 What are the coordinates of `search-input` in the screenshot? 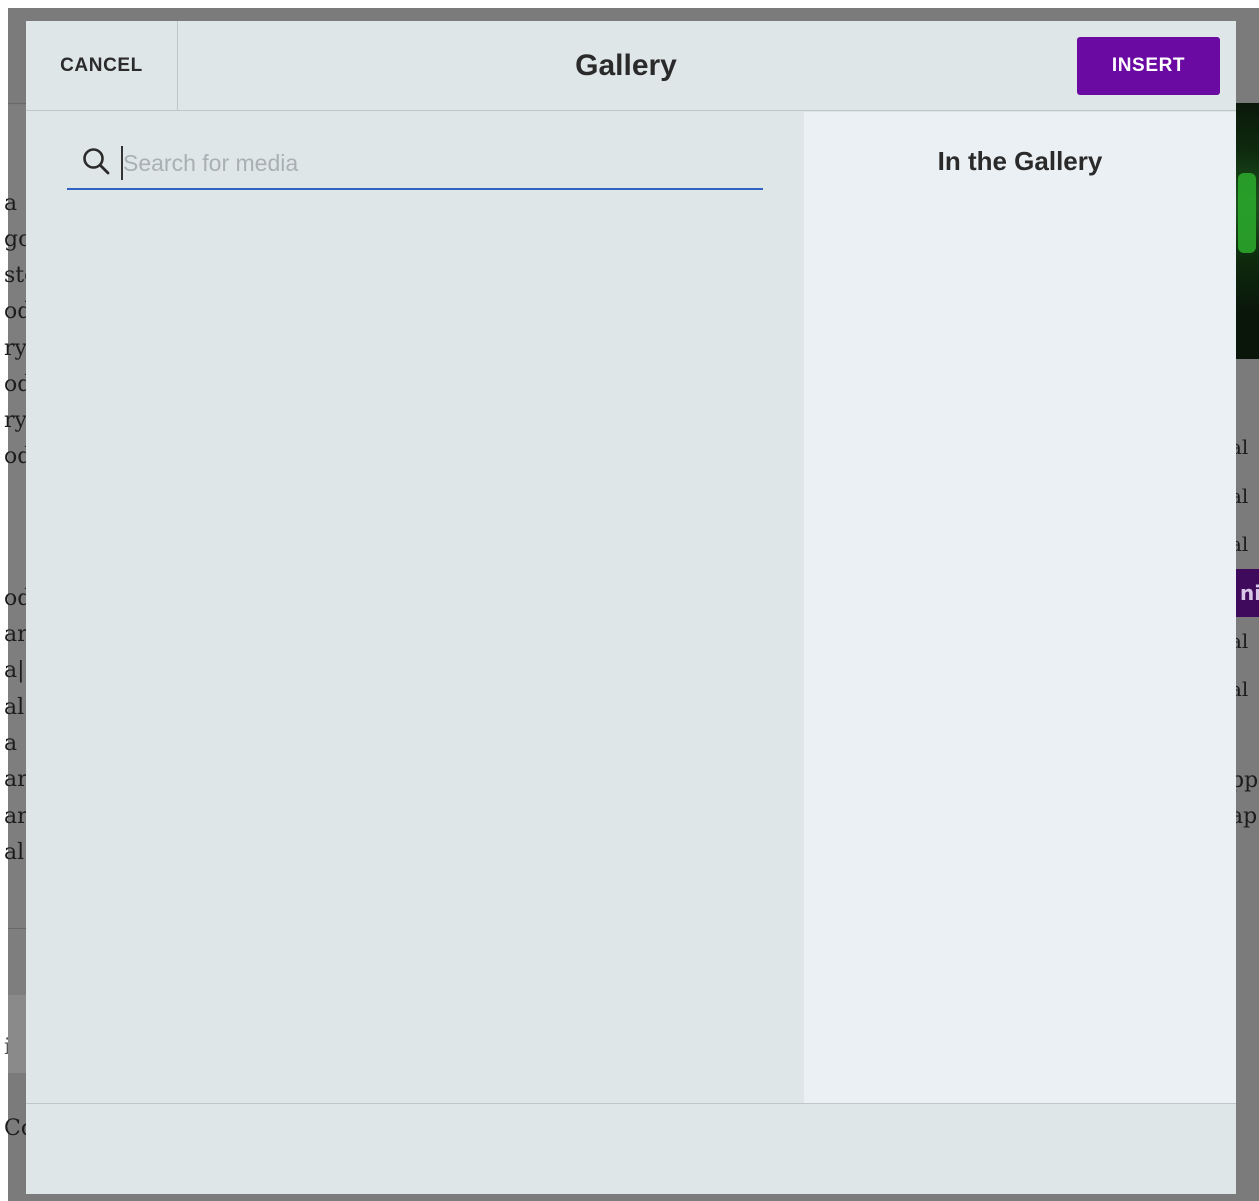 It's located at (431, 163).